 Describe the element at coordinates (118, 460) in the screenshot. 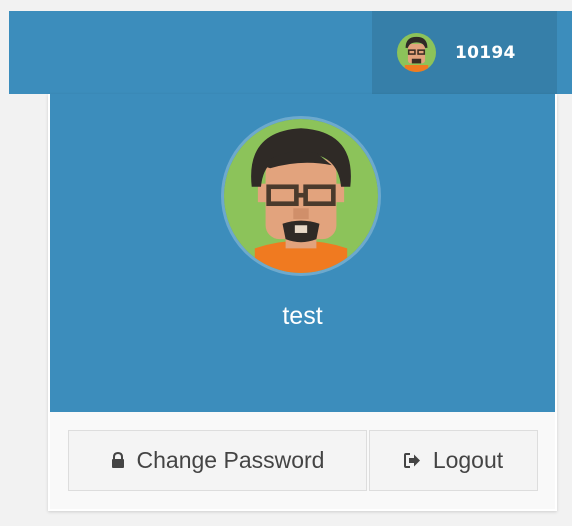

I see `lock-icon` at that location.